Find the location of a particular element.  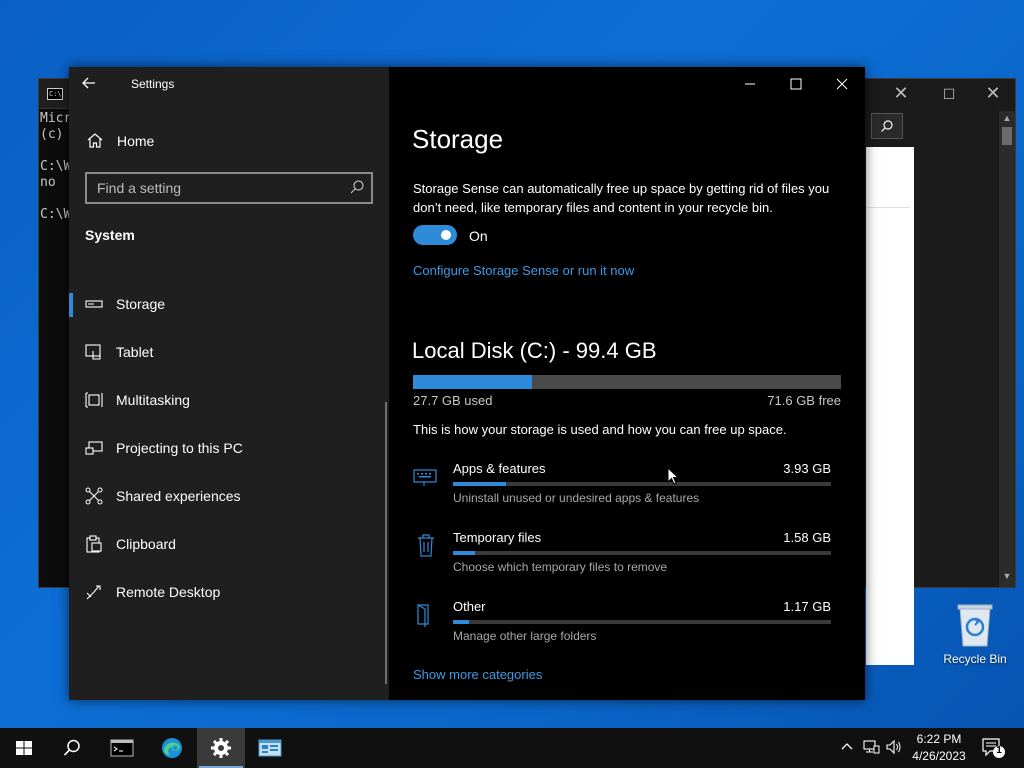

category-size: 1.58 GB is located at coordinates (807, 537).